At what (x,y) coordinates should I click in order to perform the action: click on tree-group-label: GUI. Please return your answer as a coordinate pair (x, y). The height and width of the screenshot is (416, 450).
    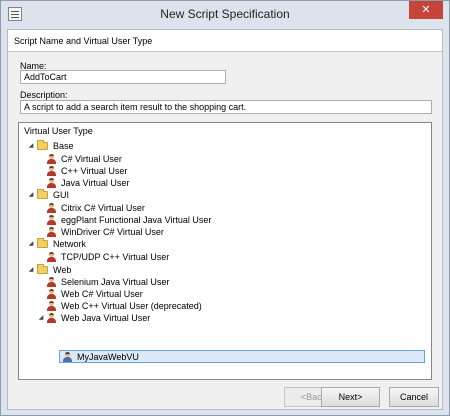
    Looking at the image, I should click on (61, 195).